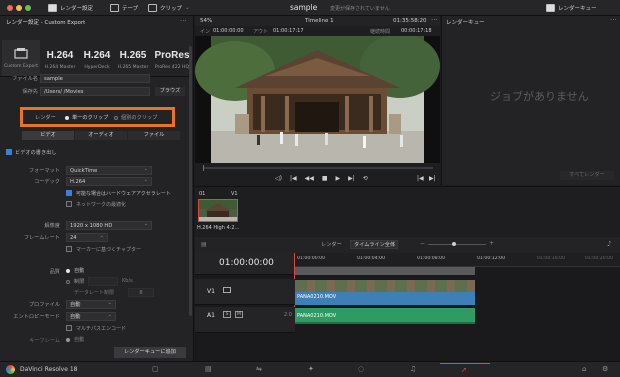  Describe the element at coordinates (101, 135) in the screenshot. I see `tab-audio: オーディオ` at that location.